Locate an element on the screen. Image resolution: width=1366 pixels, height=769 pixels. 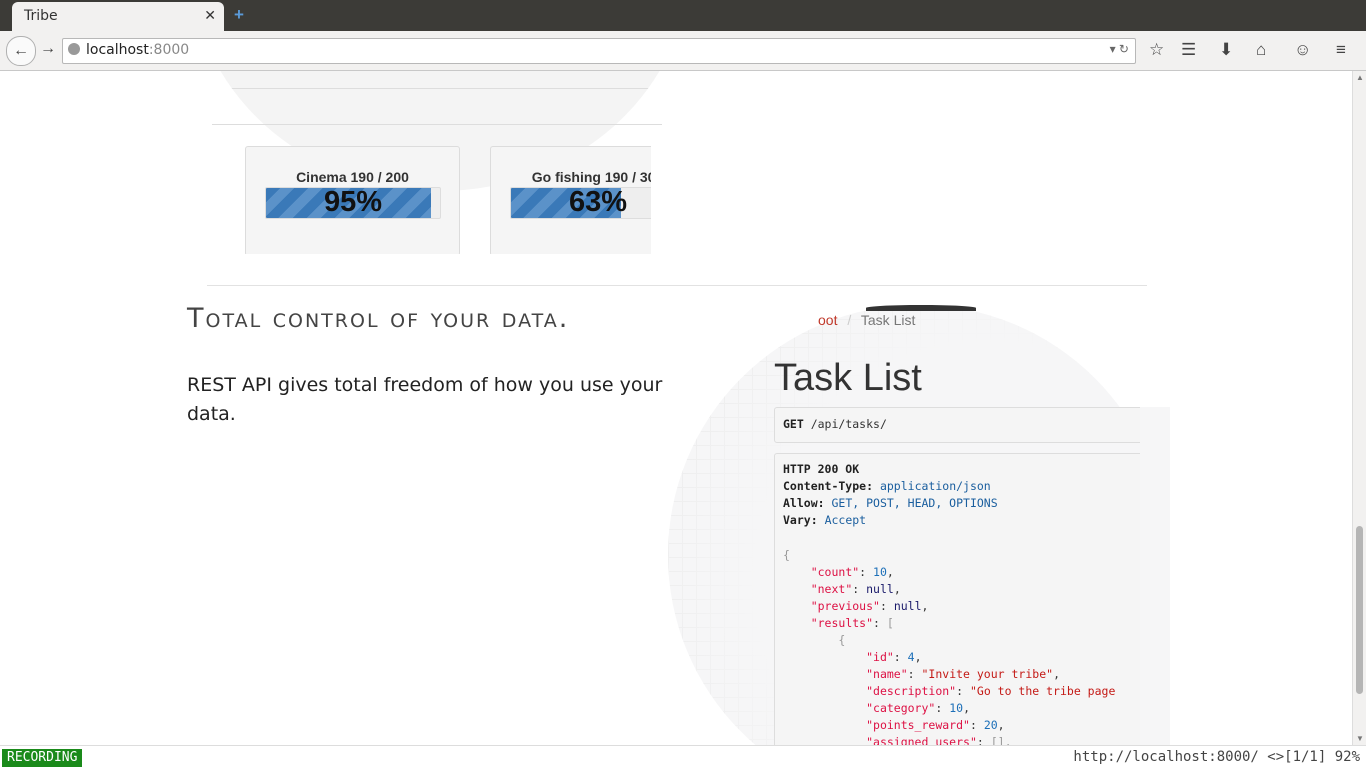
json-key: "name" is located at coordinates (887, 674).